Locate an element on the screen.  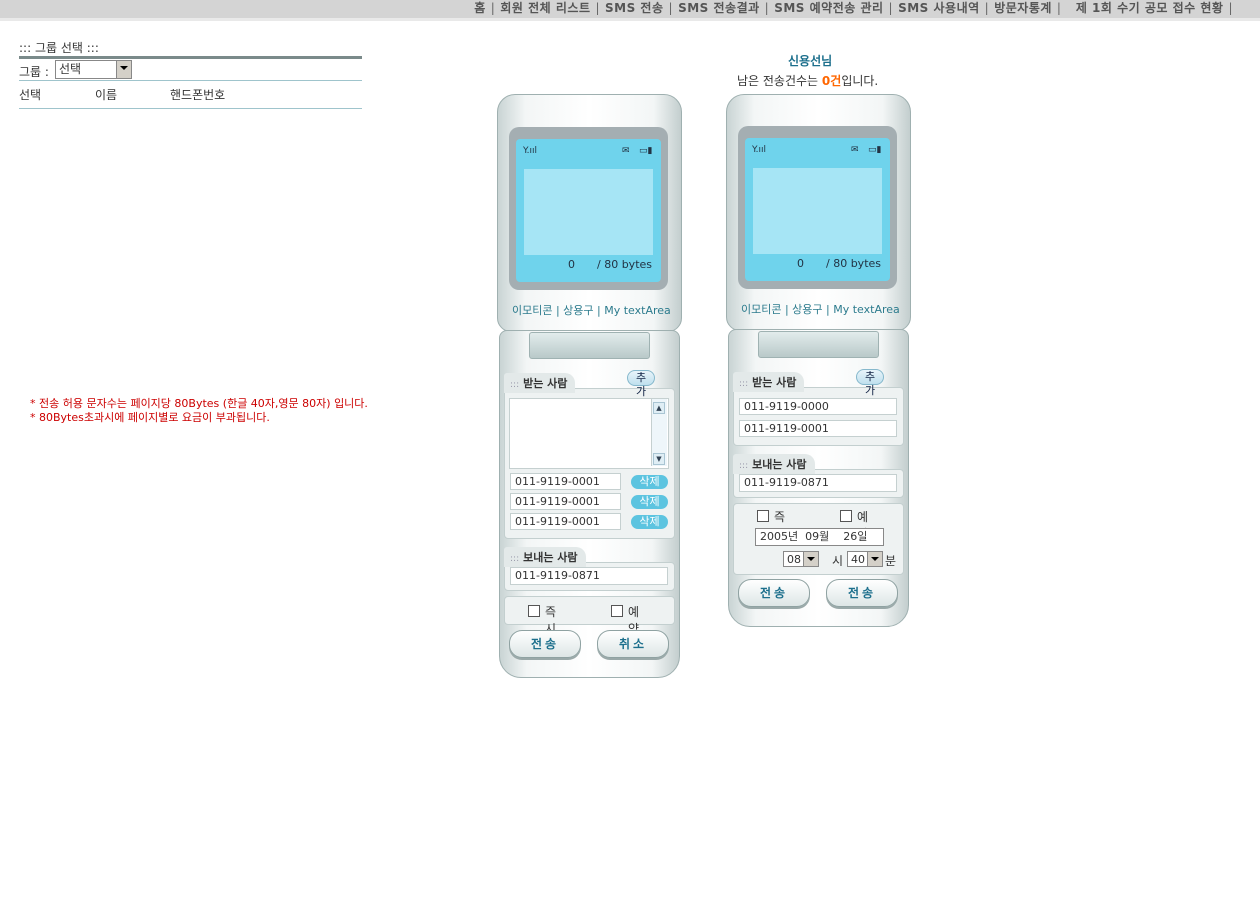
group-label: 그룹 : is located at coordinates (34, 72).